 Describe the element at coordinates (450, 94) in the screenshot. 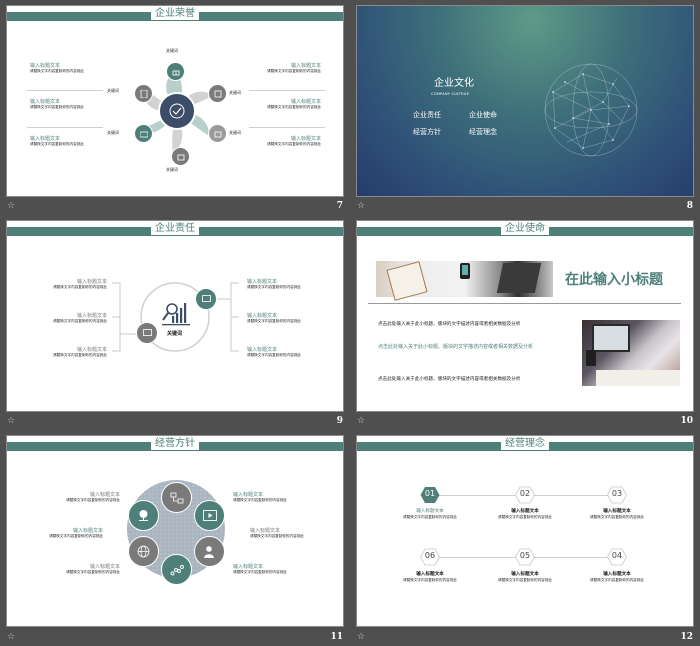

I see `slide-subtitle: COMPANY CULTRUE` at that location.